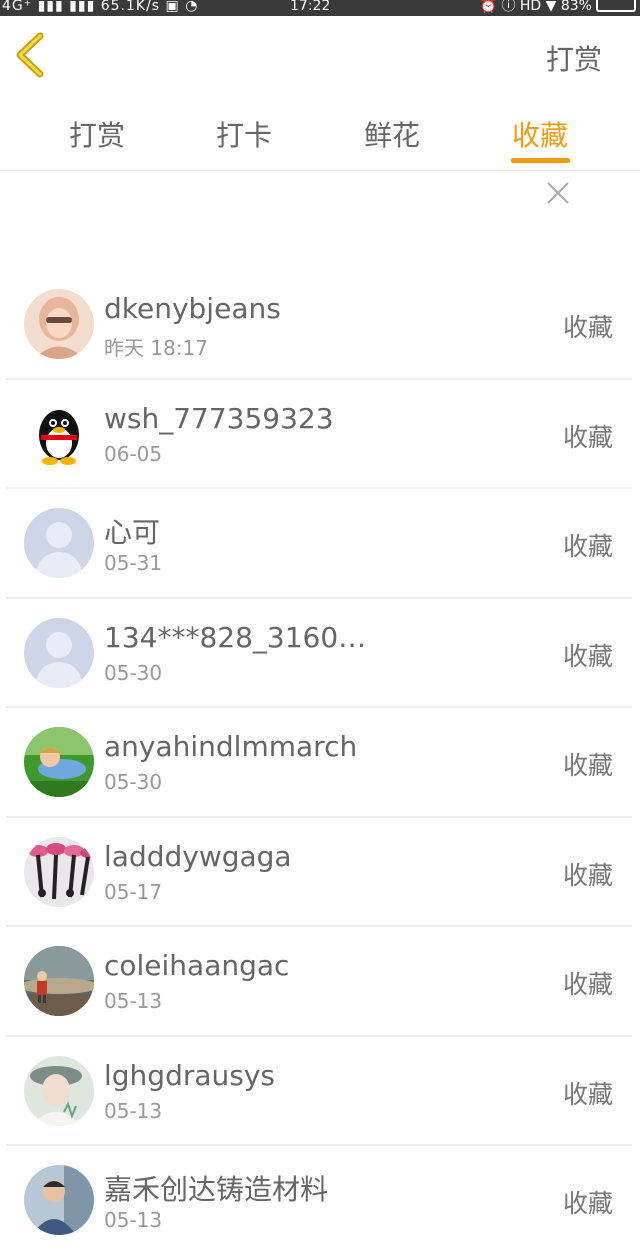 The height and width of the screenshot is (1256, 640). I want to click on list-item: 心可 05-31 收藏, so click(320, 544).